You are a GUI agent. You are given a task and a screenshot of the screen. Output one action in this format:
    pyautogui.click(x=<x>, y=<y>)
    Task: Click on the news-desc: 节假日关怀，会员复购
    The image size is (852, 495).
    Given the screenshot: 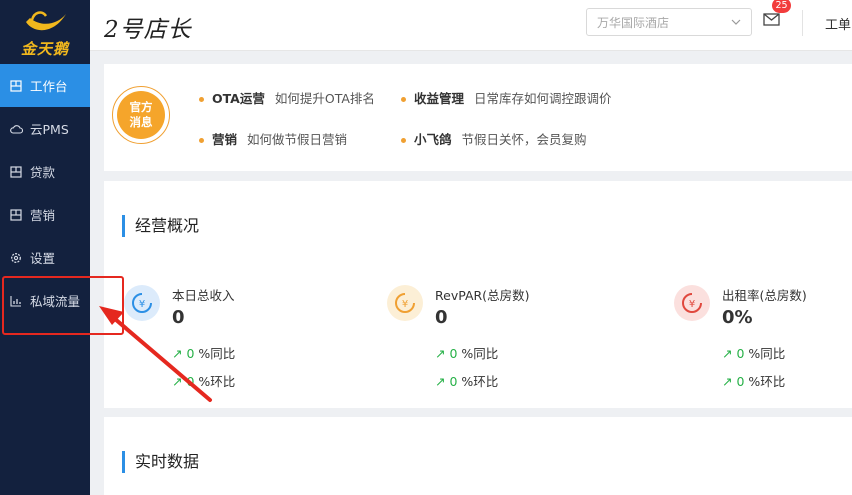 What is the action you would take?
    pyautogui.click(x=524, y=139)
    